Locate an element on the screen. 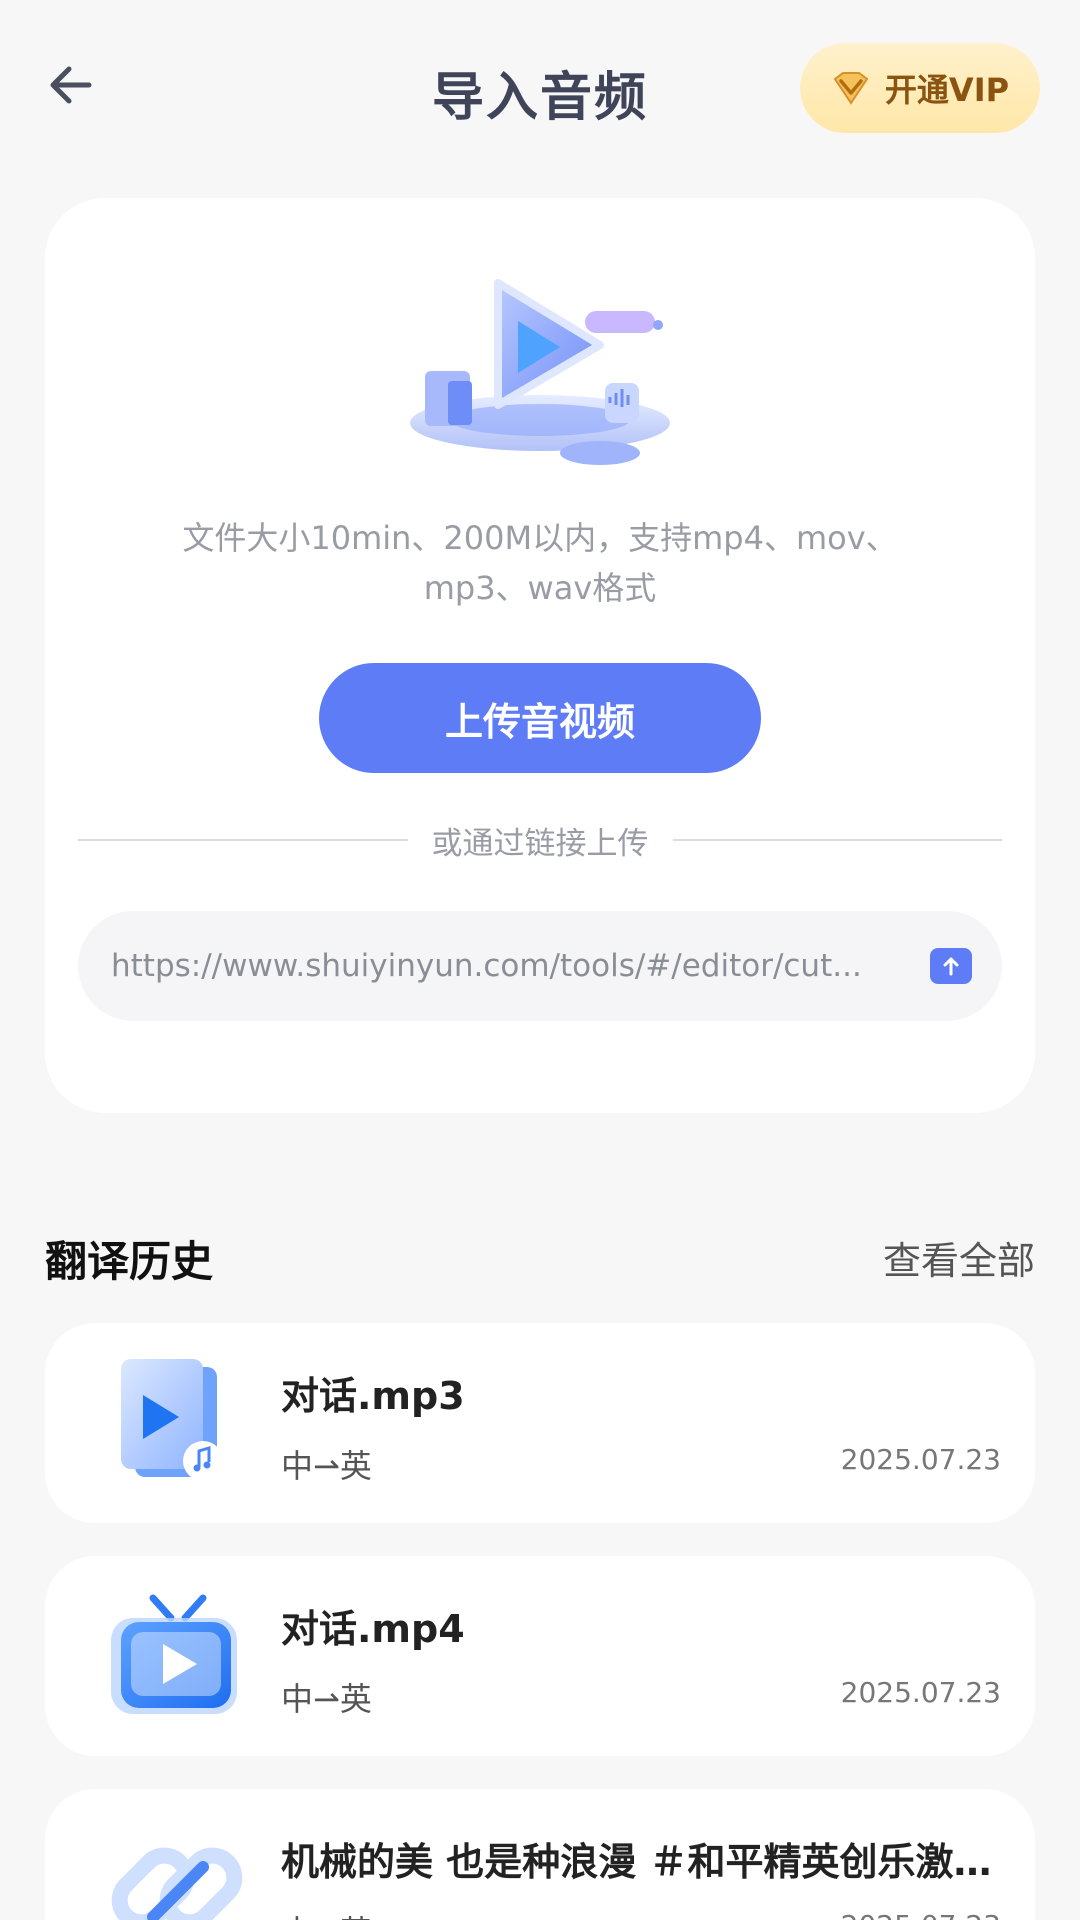 The image size is (1080, 1920). history-item-name: 对话.mp3 is located at coordinates (373, 1396).